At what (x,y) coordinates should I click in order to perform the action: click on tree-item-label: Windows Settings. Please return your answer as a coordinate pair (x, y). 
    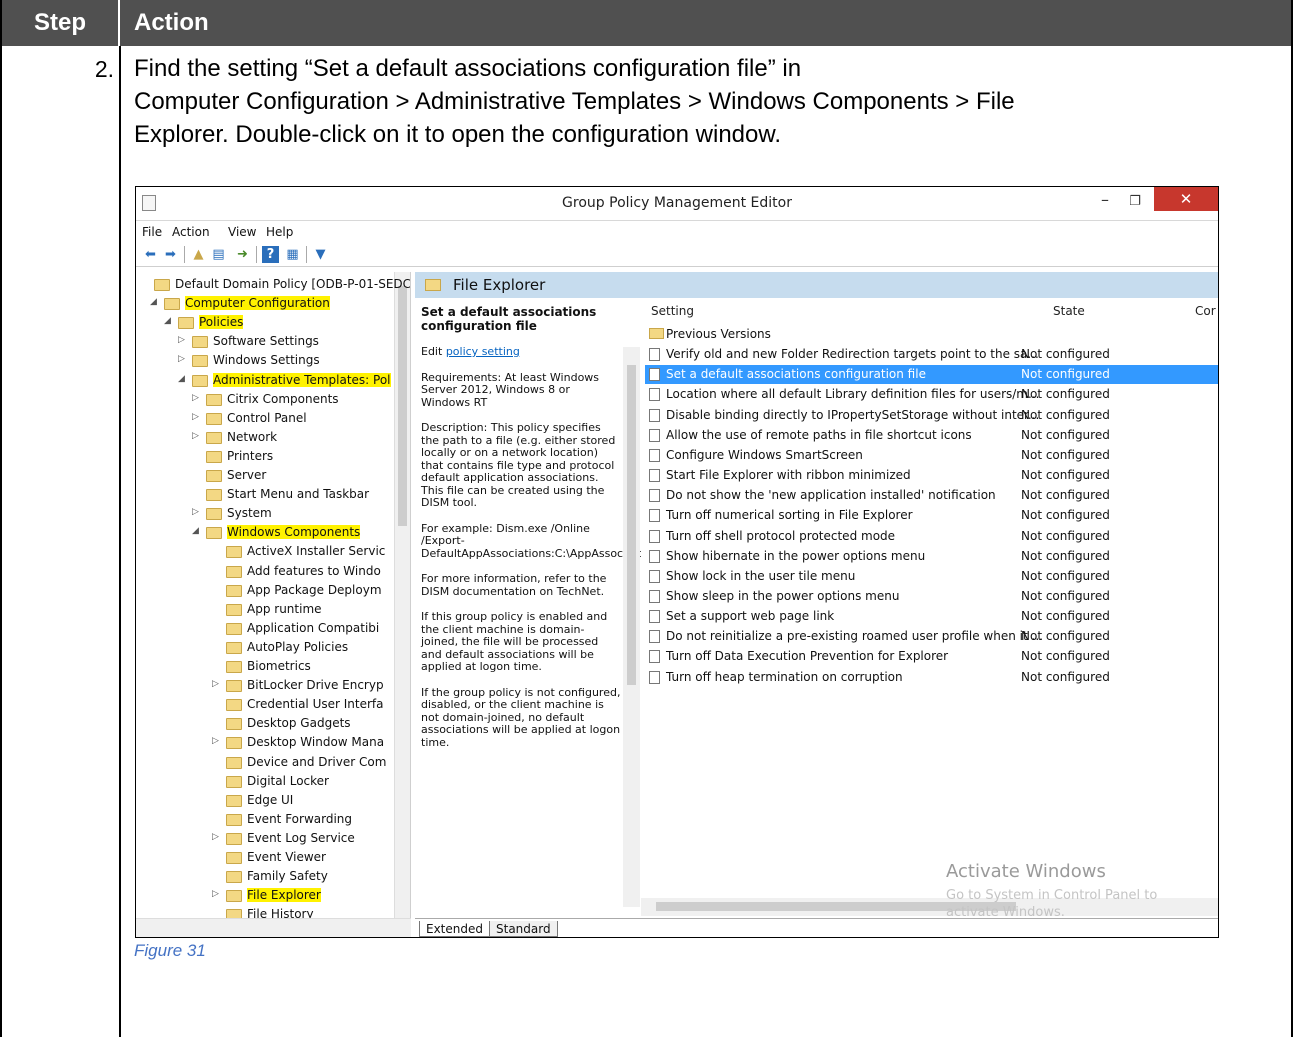
    Looking at the image, I should click on (266, 360).